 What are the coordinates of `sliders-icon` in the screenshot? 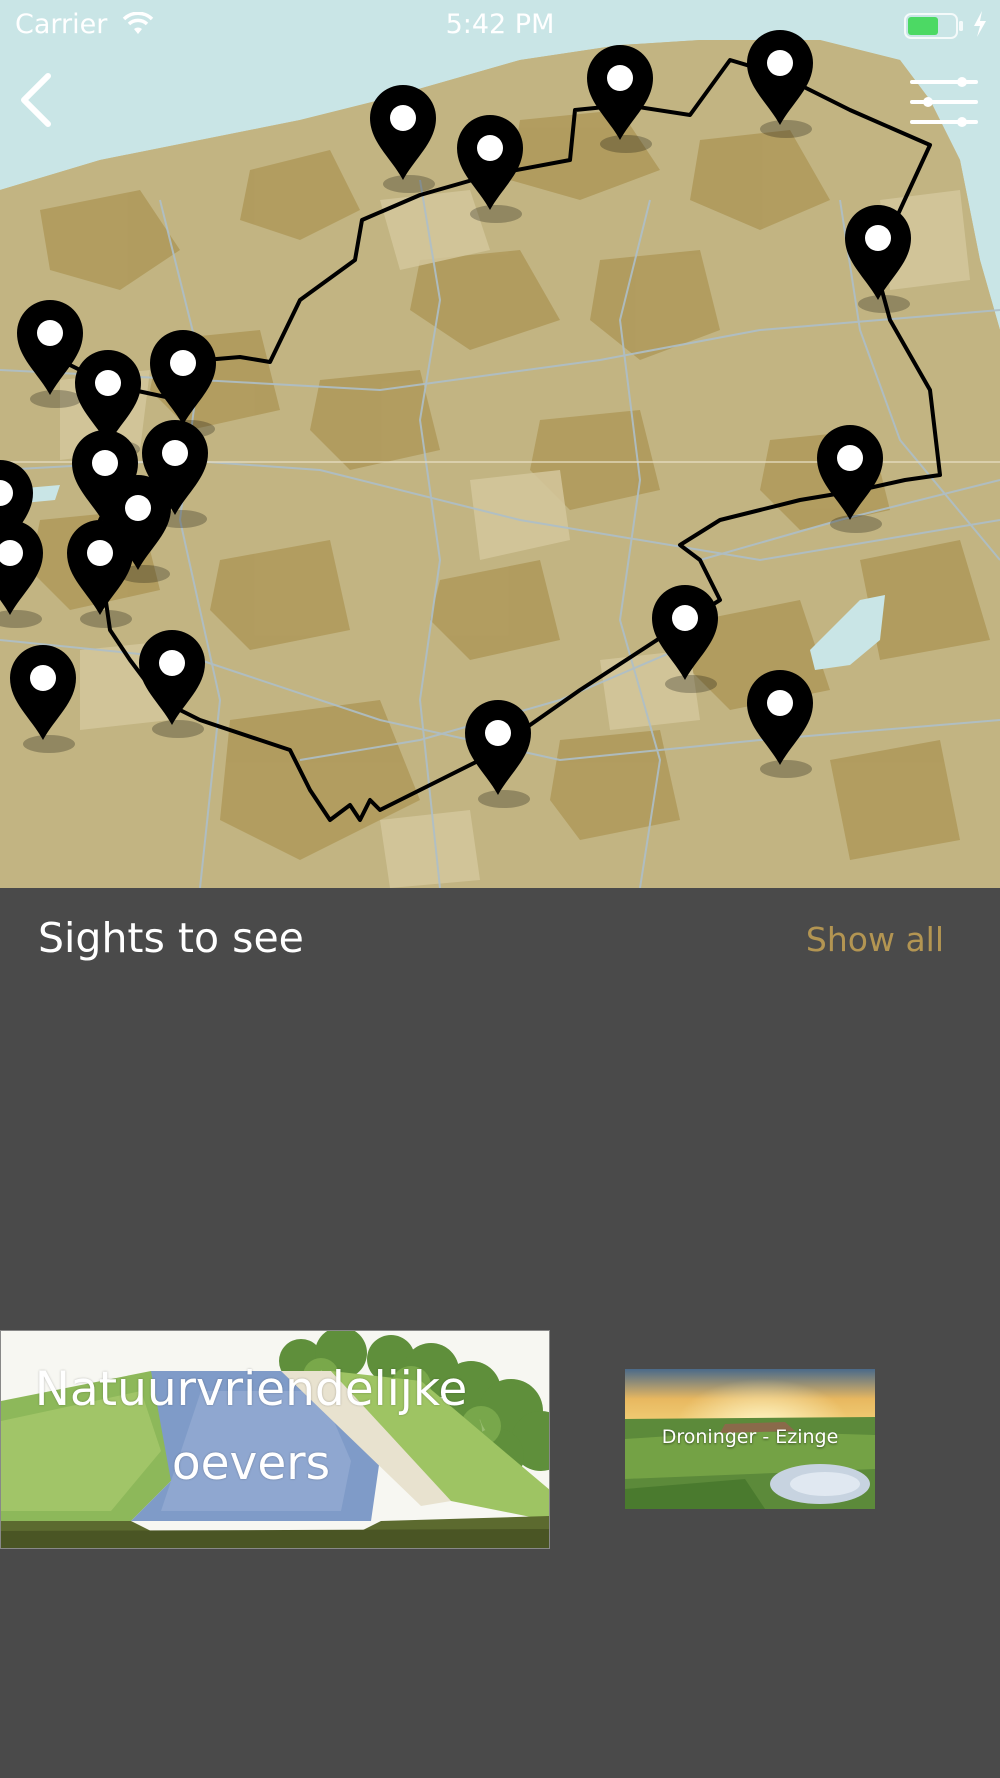 It's located at (944, 102).